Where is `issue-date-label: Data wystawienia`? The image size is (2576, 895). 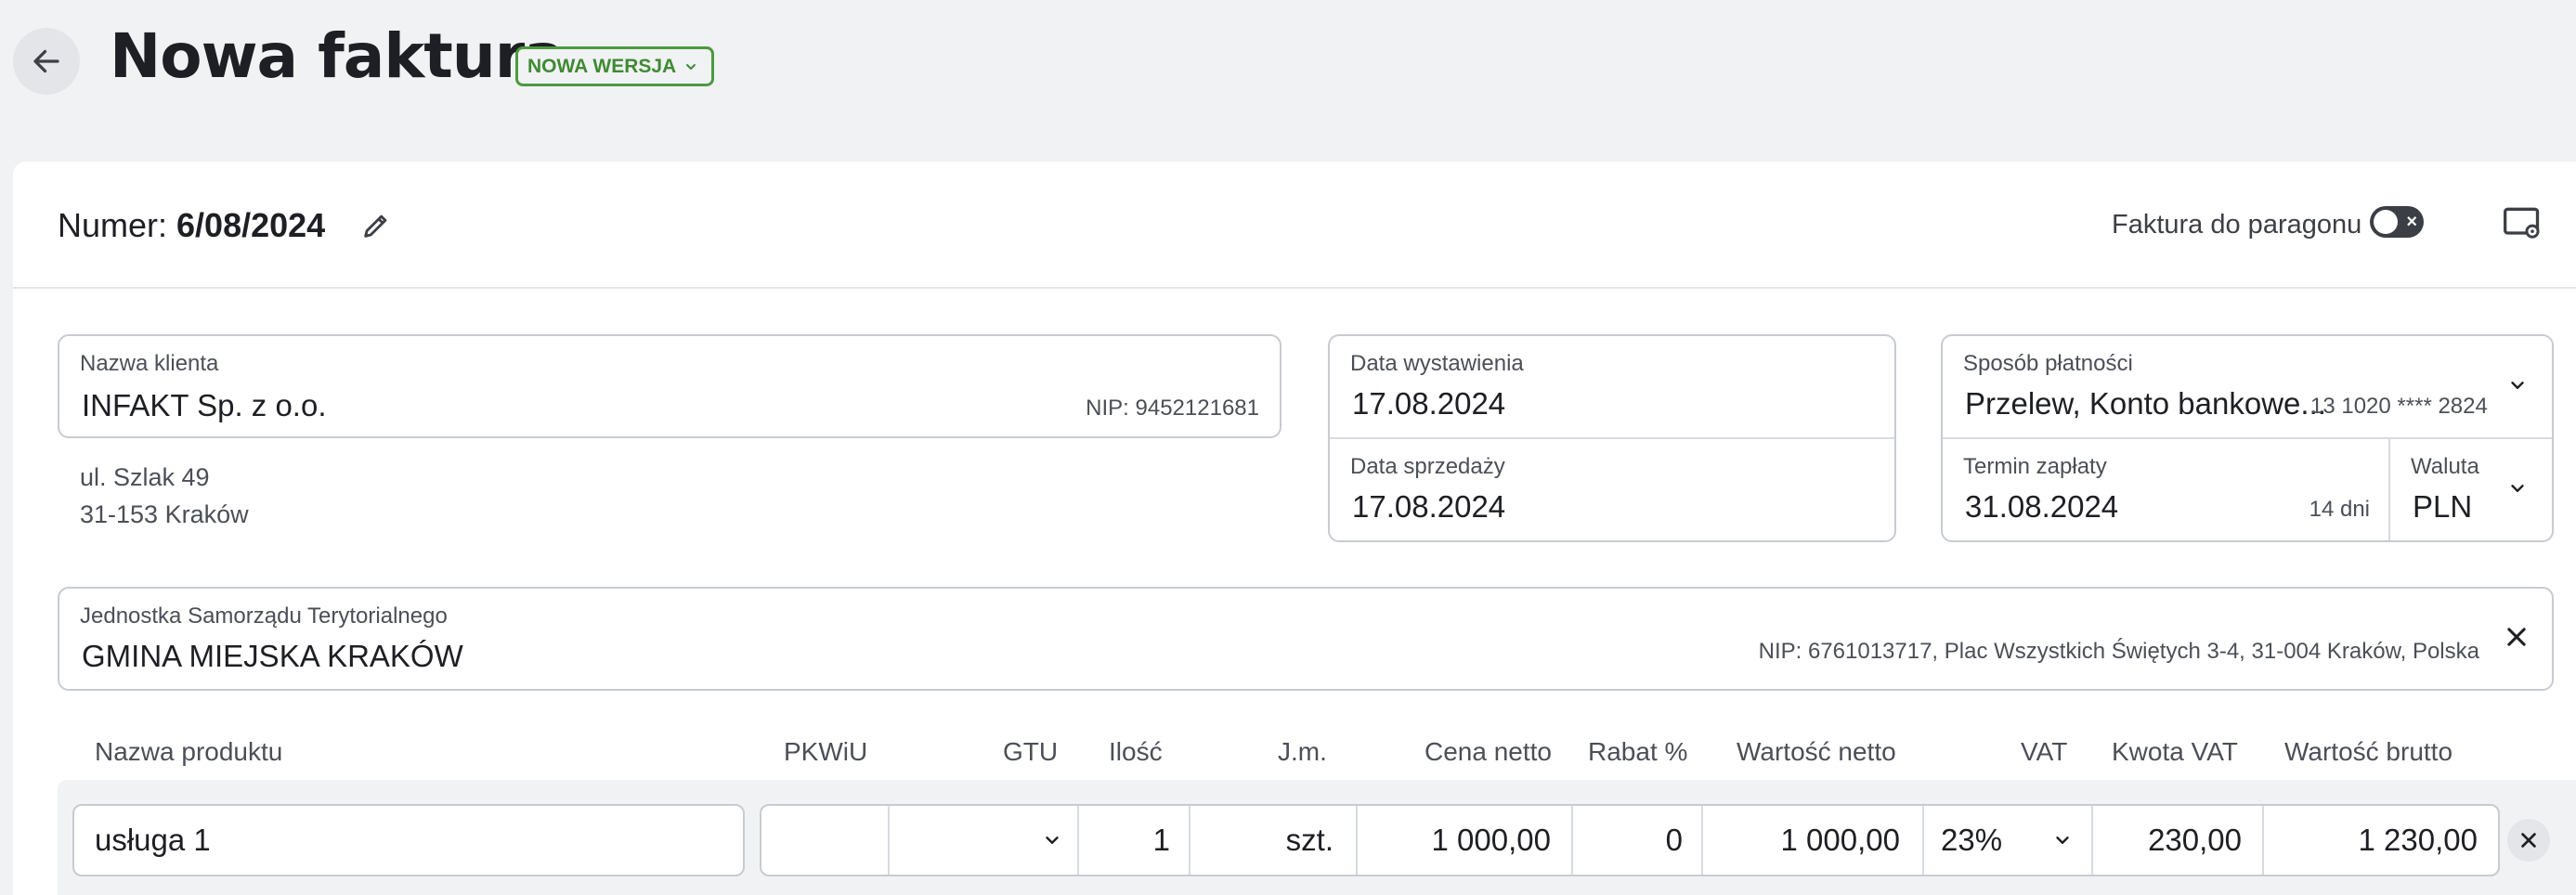
issue-date-label: Data wystawienia is located at coordinates (1437, 363).